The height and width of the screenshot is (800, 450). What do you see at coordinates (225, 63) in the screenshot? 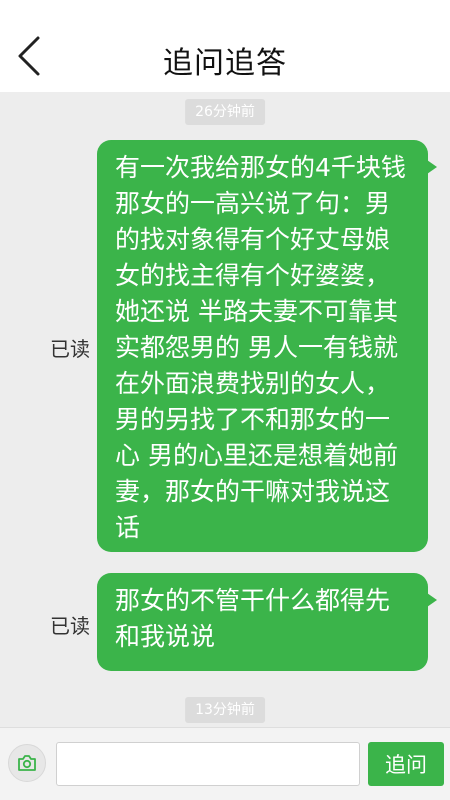
I see `page-title: 追问追答` at bounding box center [225, 63].